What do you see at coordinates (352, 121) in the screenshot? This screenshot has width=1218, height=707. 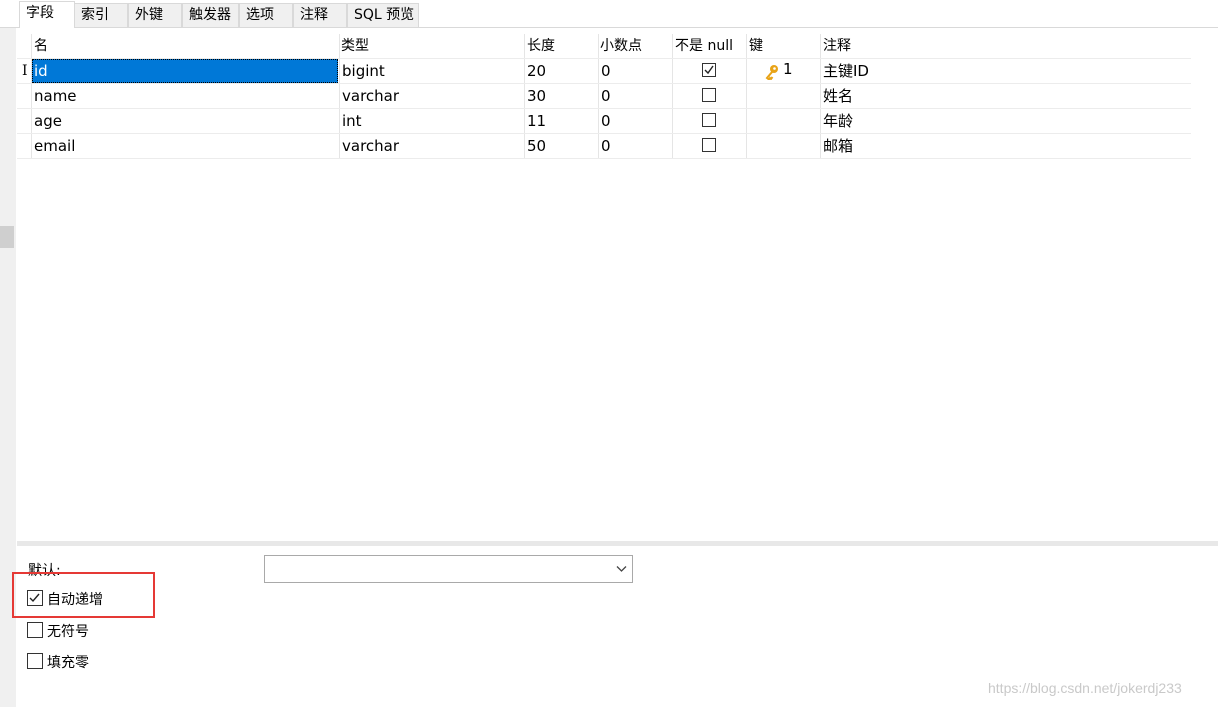 I see `field-type-cell: int` at bounding box center [352, 121].